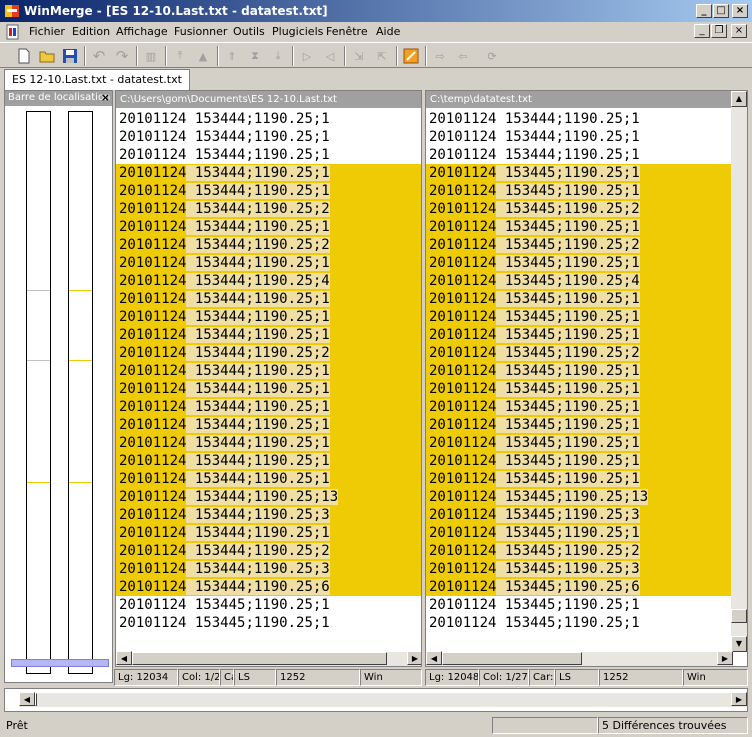  I want to click on first-diff-icon: ⤒, so click(180, 56).